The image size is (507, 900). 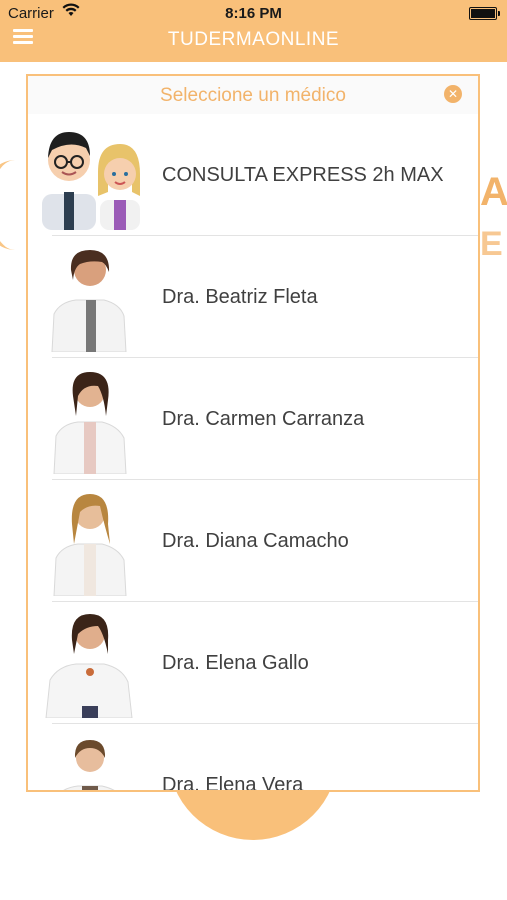 I want to click on doctor-name: Dra. Beatriz Fleta, so click(x=240, y=297).